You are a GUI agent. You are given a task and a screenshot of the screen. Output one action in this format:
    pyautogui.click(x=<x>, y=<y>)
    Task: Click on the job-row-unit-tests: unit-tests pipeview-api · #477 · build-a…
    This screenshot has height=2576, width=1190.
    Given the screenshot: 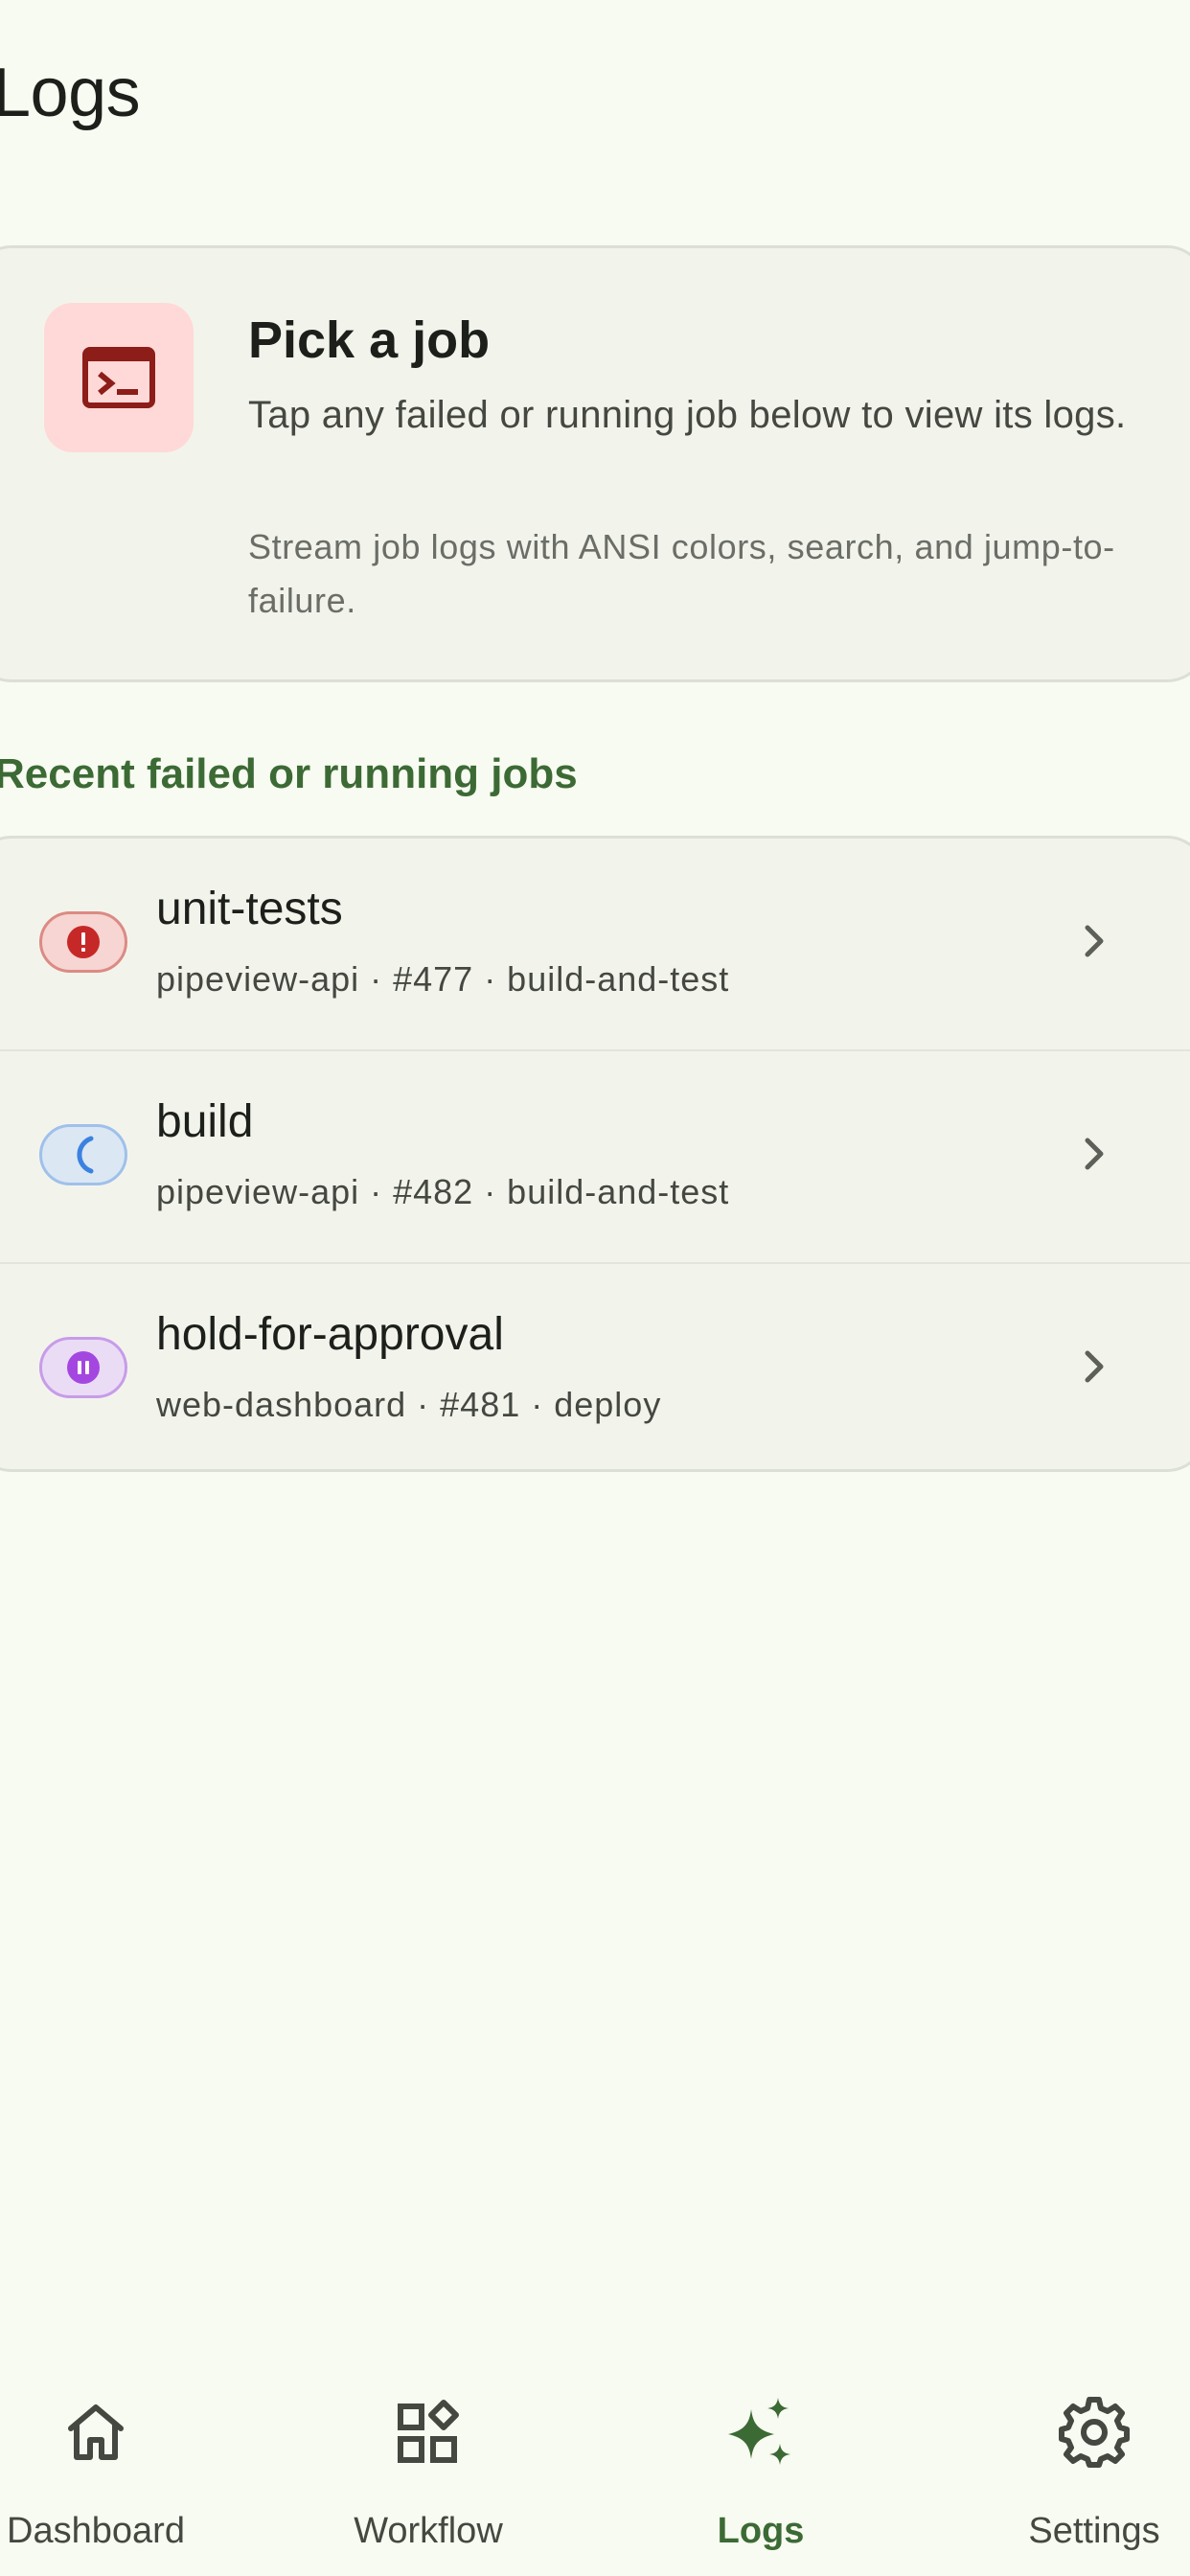 What is the action you would take?
    pyautogui.click(x=595, y=945)
    